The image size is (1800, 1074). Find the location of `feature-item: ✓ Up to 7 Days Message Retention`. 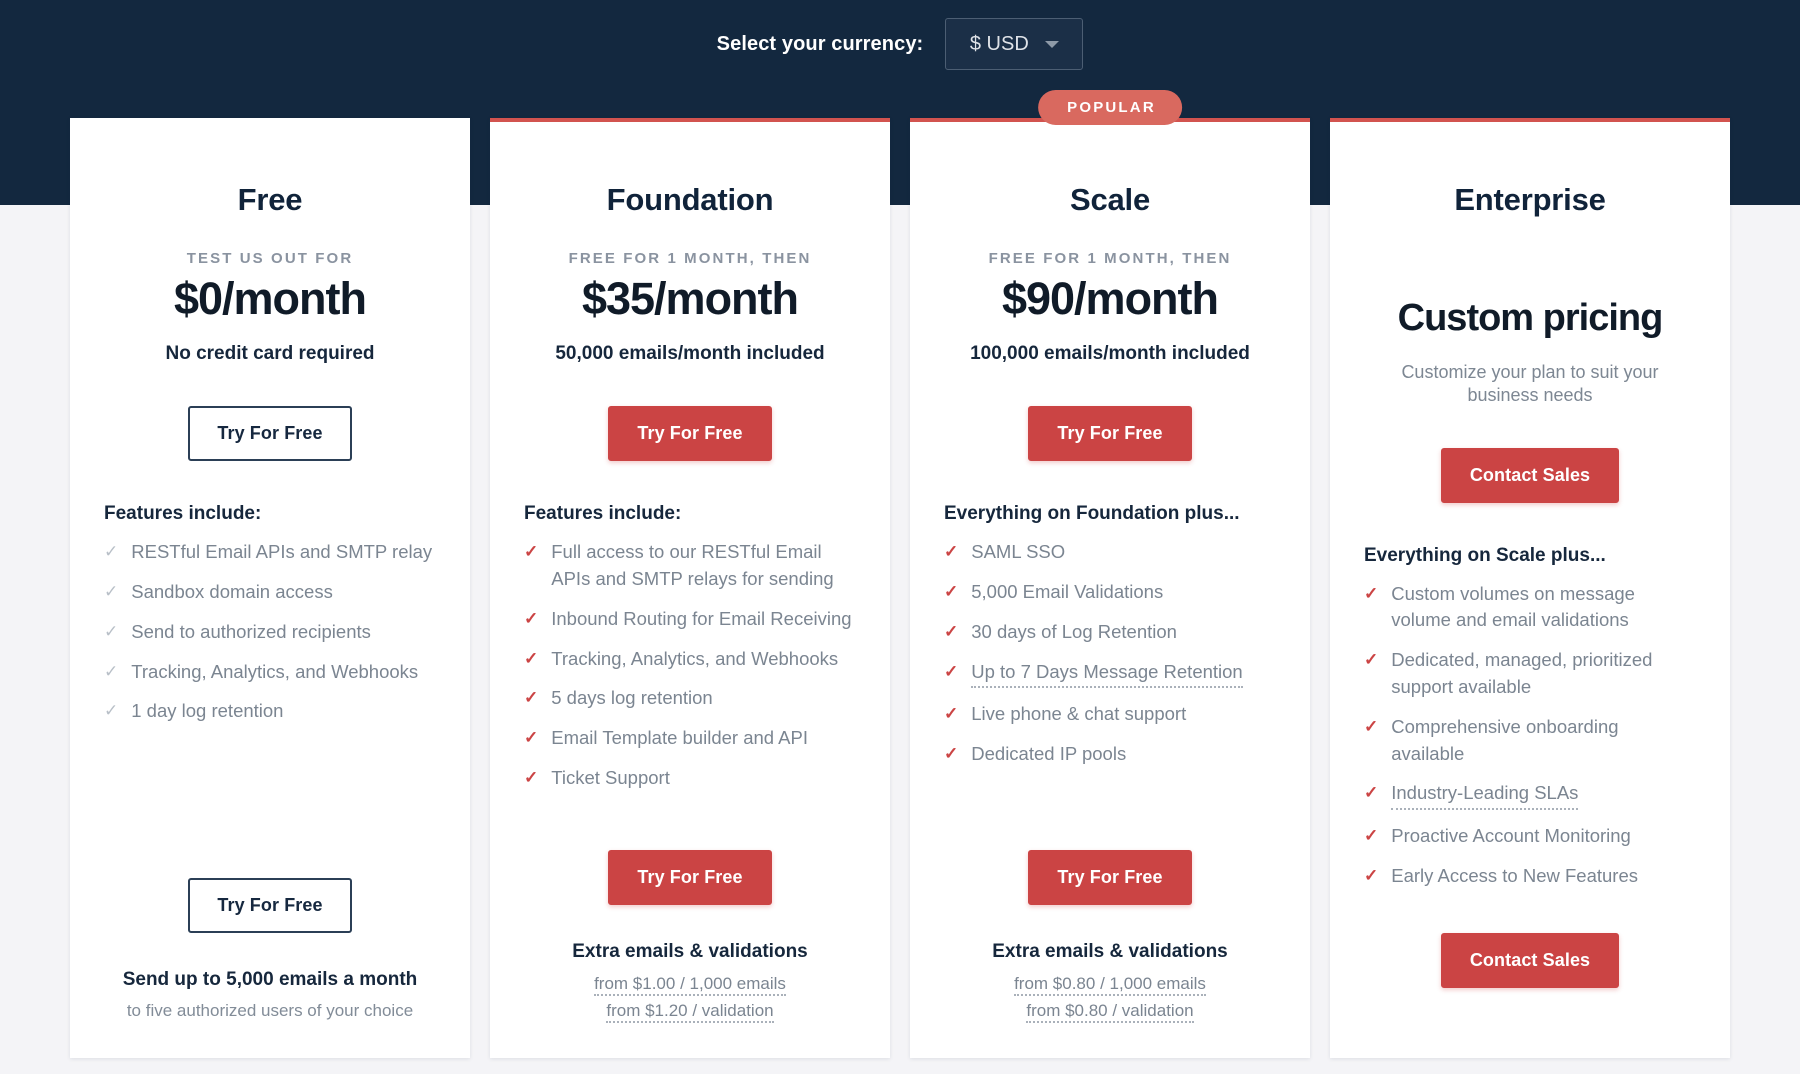

feature-item: ✓ Up to 7 Days Message Retention is located at coordinates (1110, 674).